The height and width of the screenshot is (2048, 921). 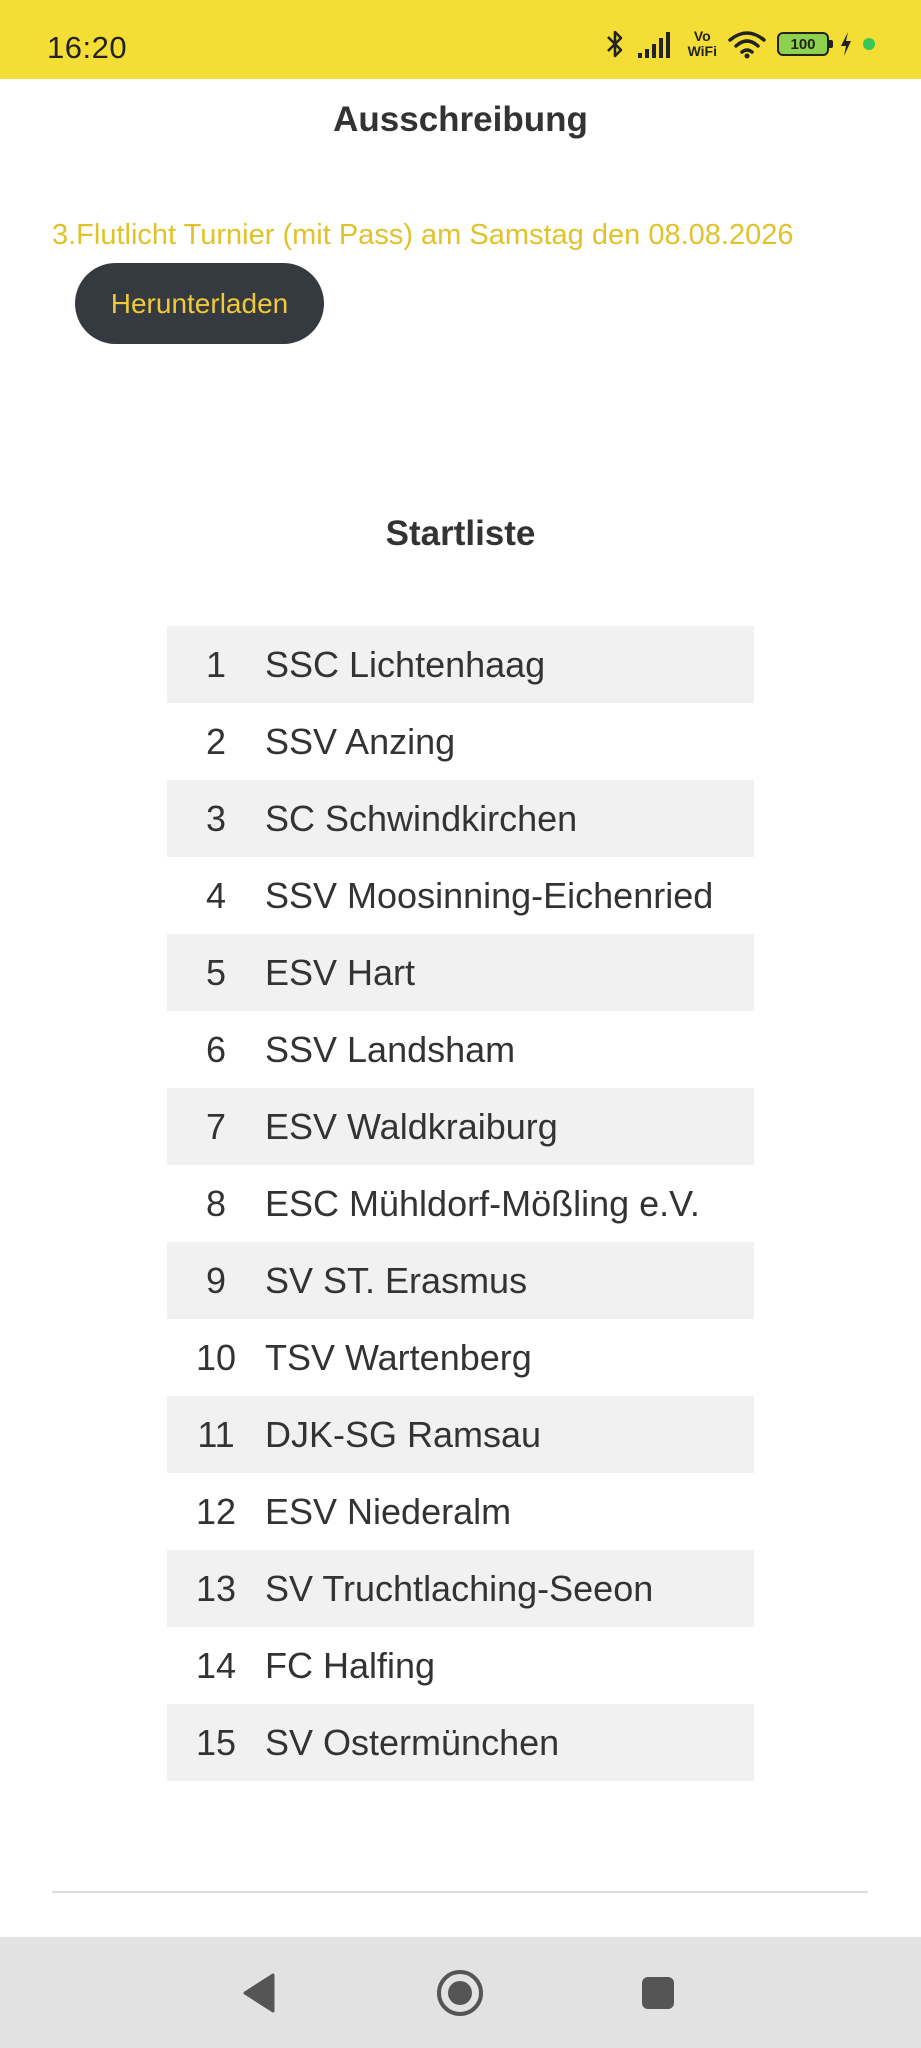 I want to click on startlist-row: 13 SV Truchtlaching-Seeon, so click(x=460, y=1588).